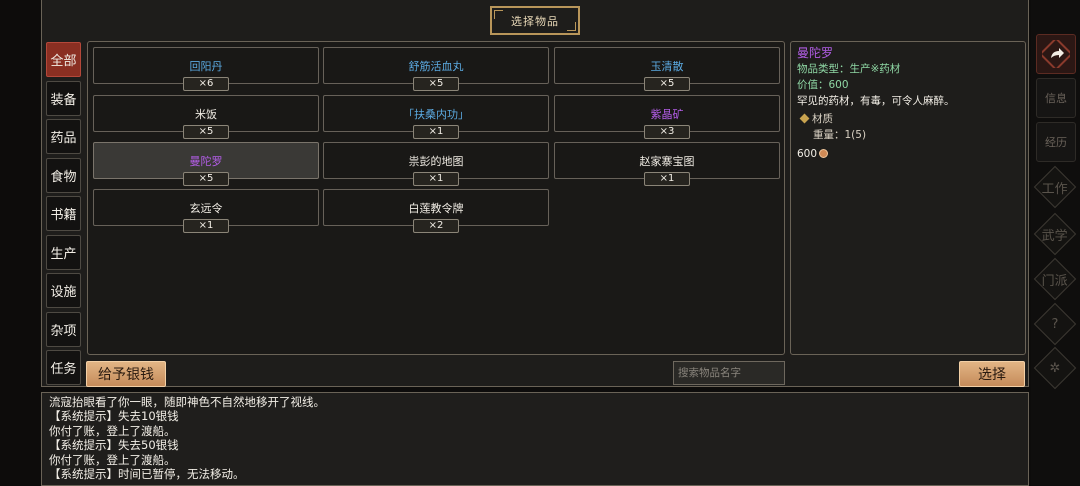  What do you see at coordinates (114, 445) in the screenshot?
I see `log-line: 【系统提示】失去50银钱` at bounding box center [114, 445].